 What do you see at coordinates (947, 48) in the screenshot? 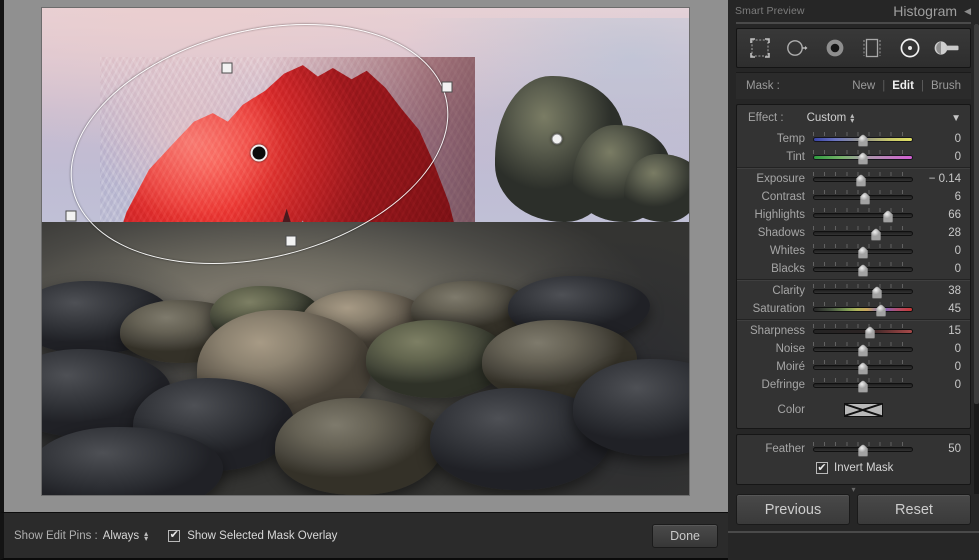
I see `adjustment-brush-tool` at bounding box center [947, 48].